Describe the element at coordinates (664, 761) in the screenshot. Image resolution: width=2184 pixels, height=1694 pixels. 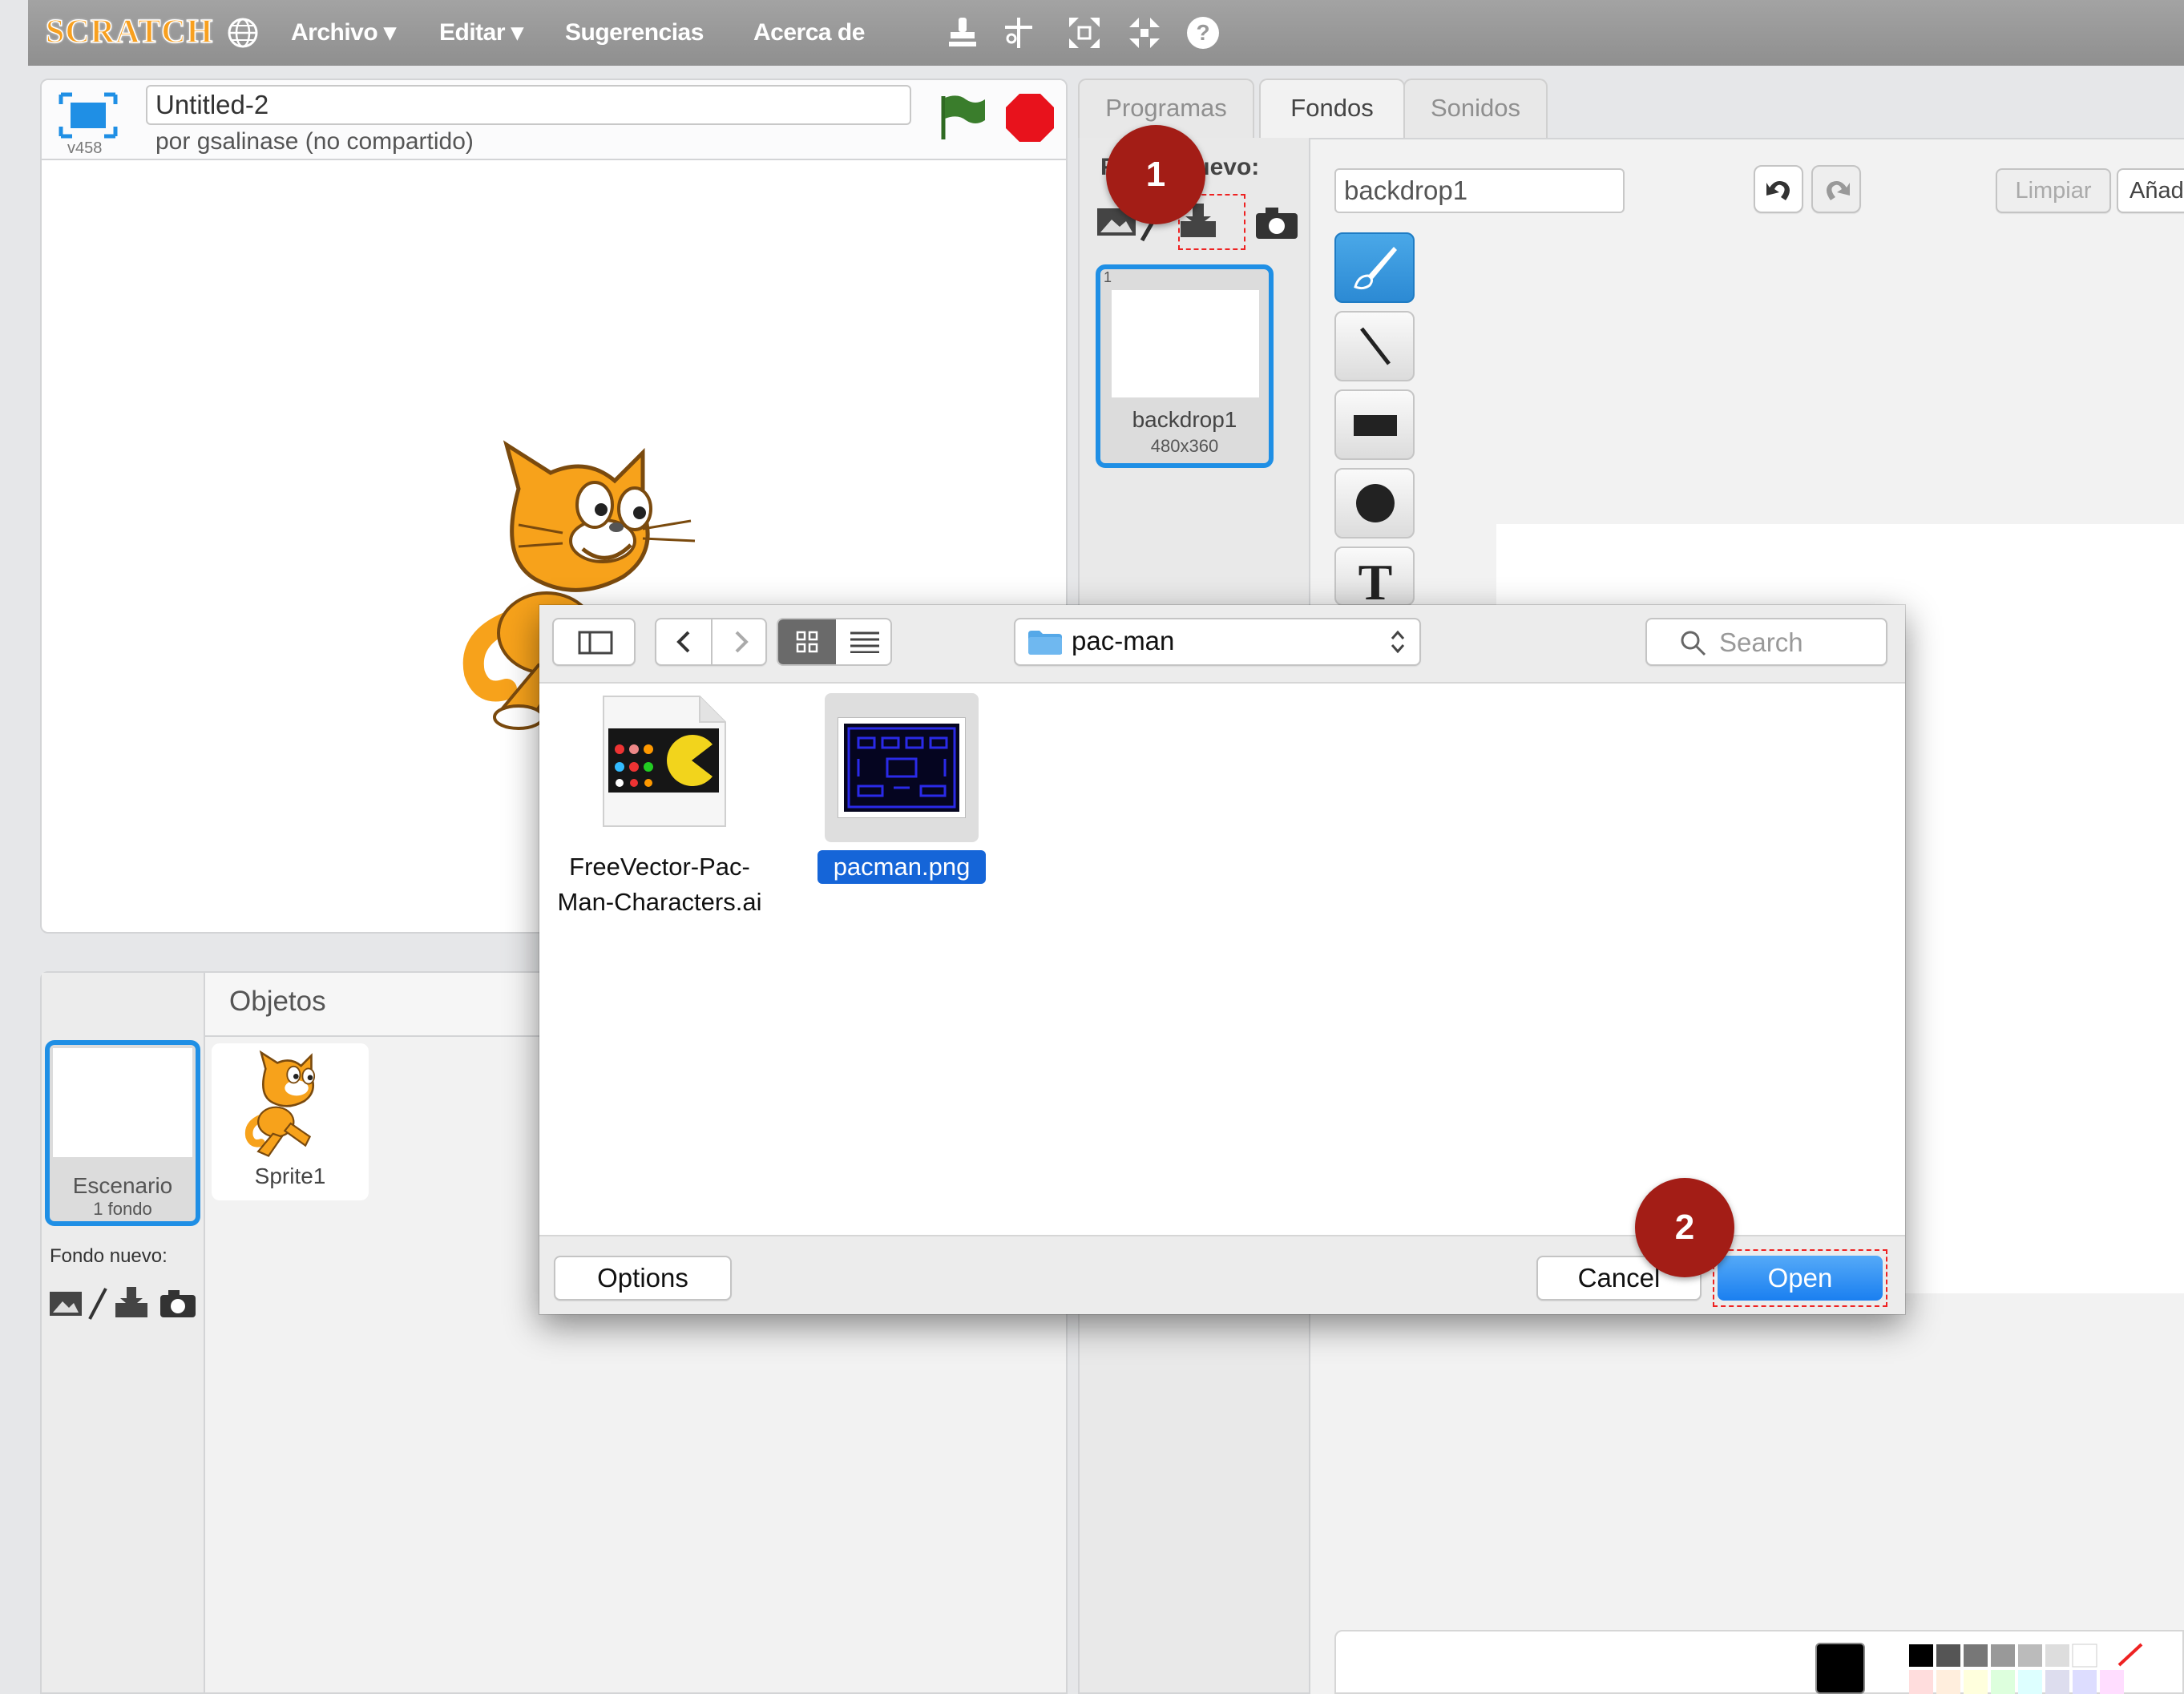
I see `ai-document-icon` at that location.